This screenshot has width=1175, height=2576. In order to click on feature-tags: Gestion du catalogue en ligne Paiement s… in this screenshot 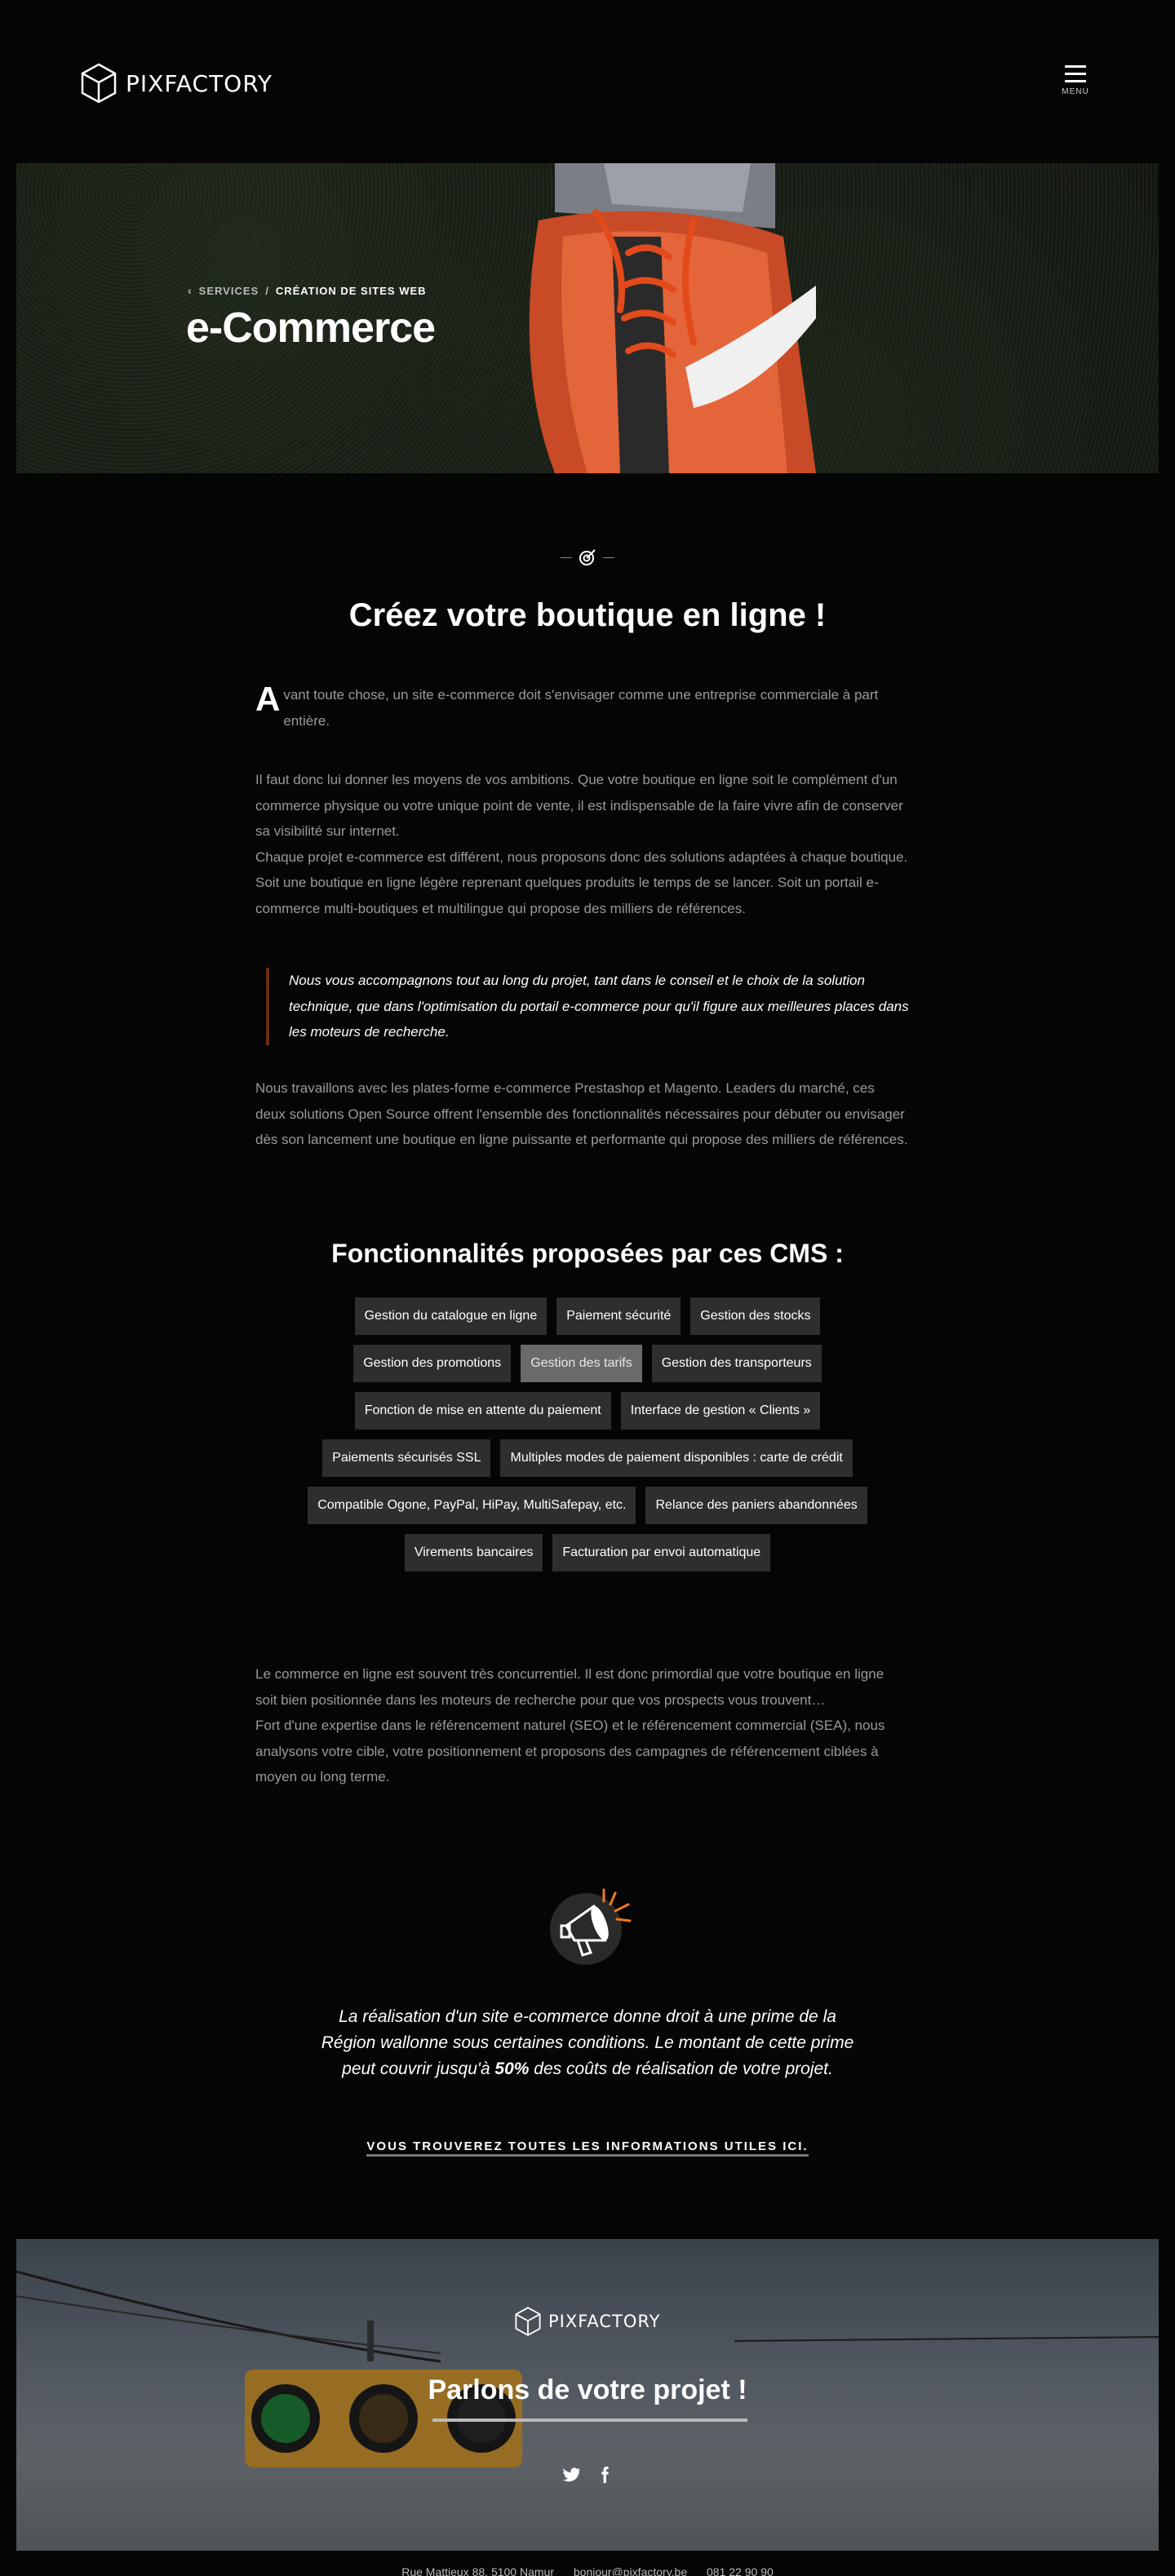, I will do `click(587, 1434)`.